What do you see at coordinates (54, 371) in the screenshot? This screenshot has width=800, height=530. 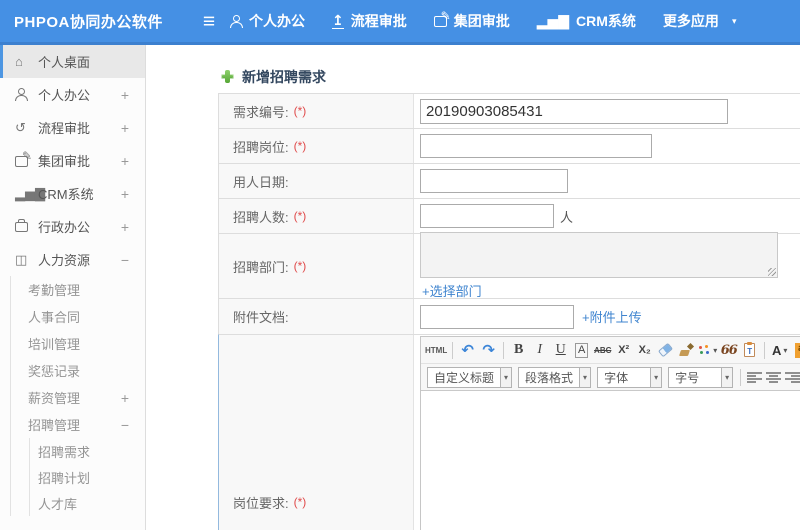 I see `sidebar-item-label: 奖惩记录` at bounding box center [54, 371].